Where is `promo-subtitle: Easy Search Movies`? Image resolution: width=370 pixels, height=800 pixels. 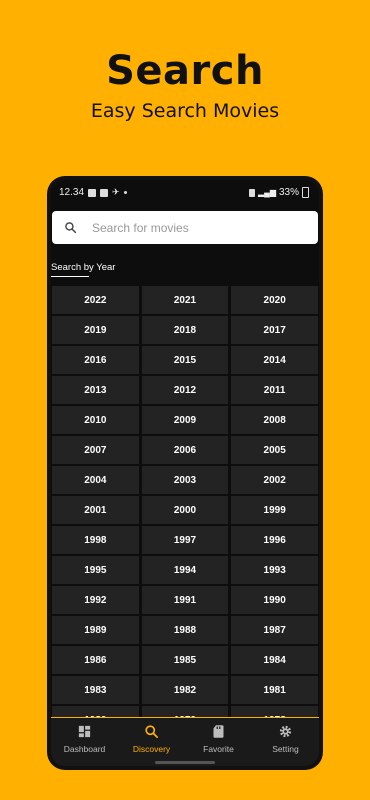
promo-subtitle: Easy Search Movies is located at coordinates (185, 111).